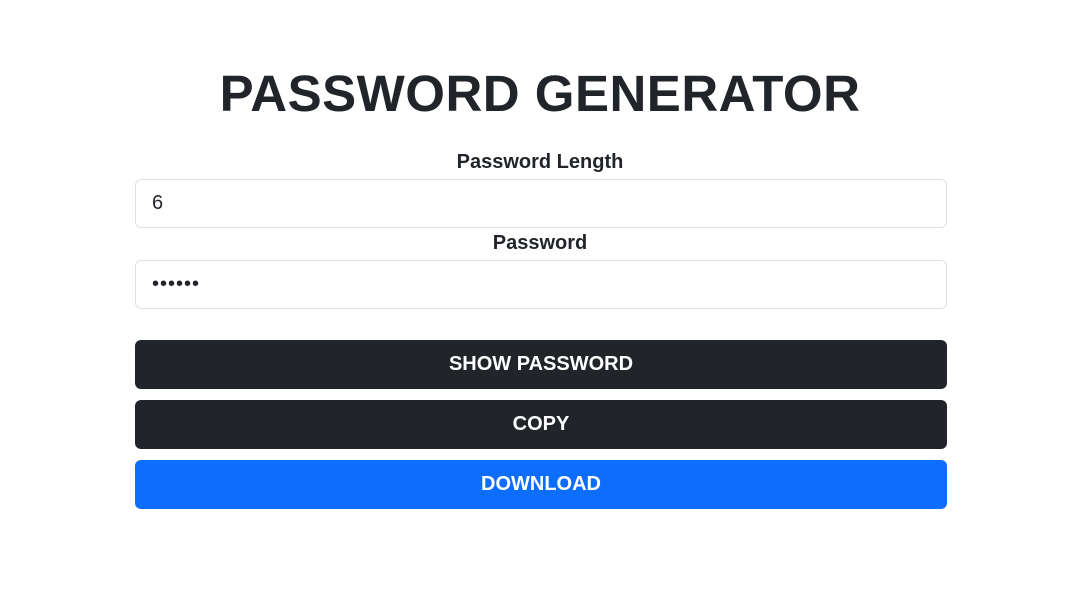 The image size is (1080, 607). Describe the element at coordinates (540, 162) in the screenshot. I see `password-length-label: Password Length` at that location.